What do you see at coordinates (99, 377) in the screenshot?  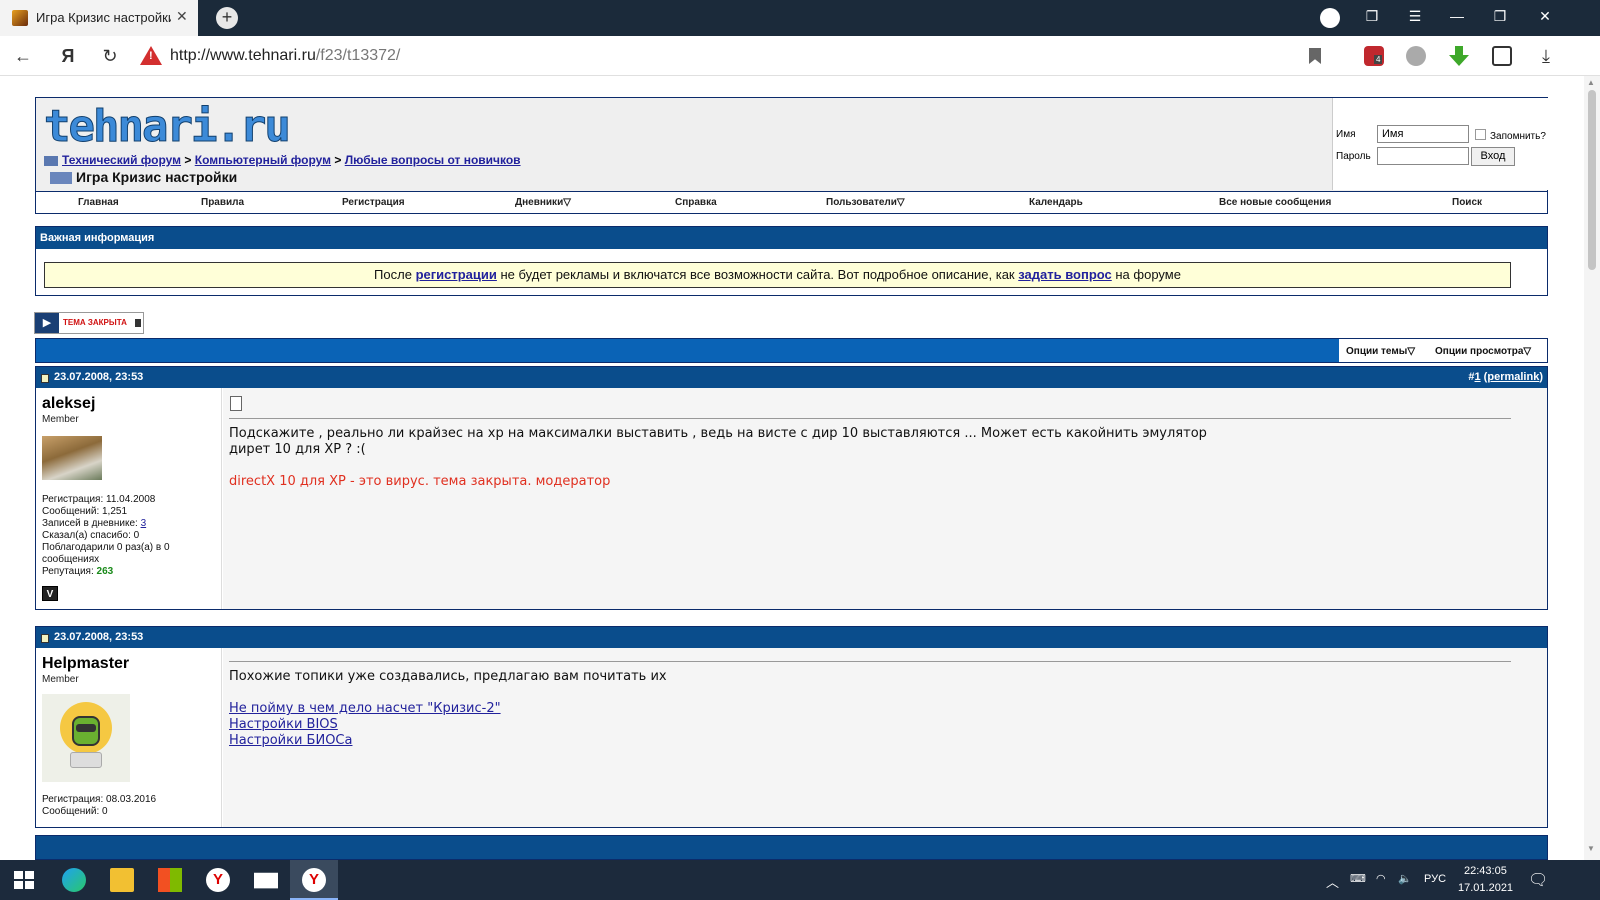 I see `post-date: 23.07.2008, 23:53` at bounding box center [99, 377].